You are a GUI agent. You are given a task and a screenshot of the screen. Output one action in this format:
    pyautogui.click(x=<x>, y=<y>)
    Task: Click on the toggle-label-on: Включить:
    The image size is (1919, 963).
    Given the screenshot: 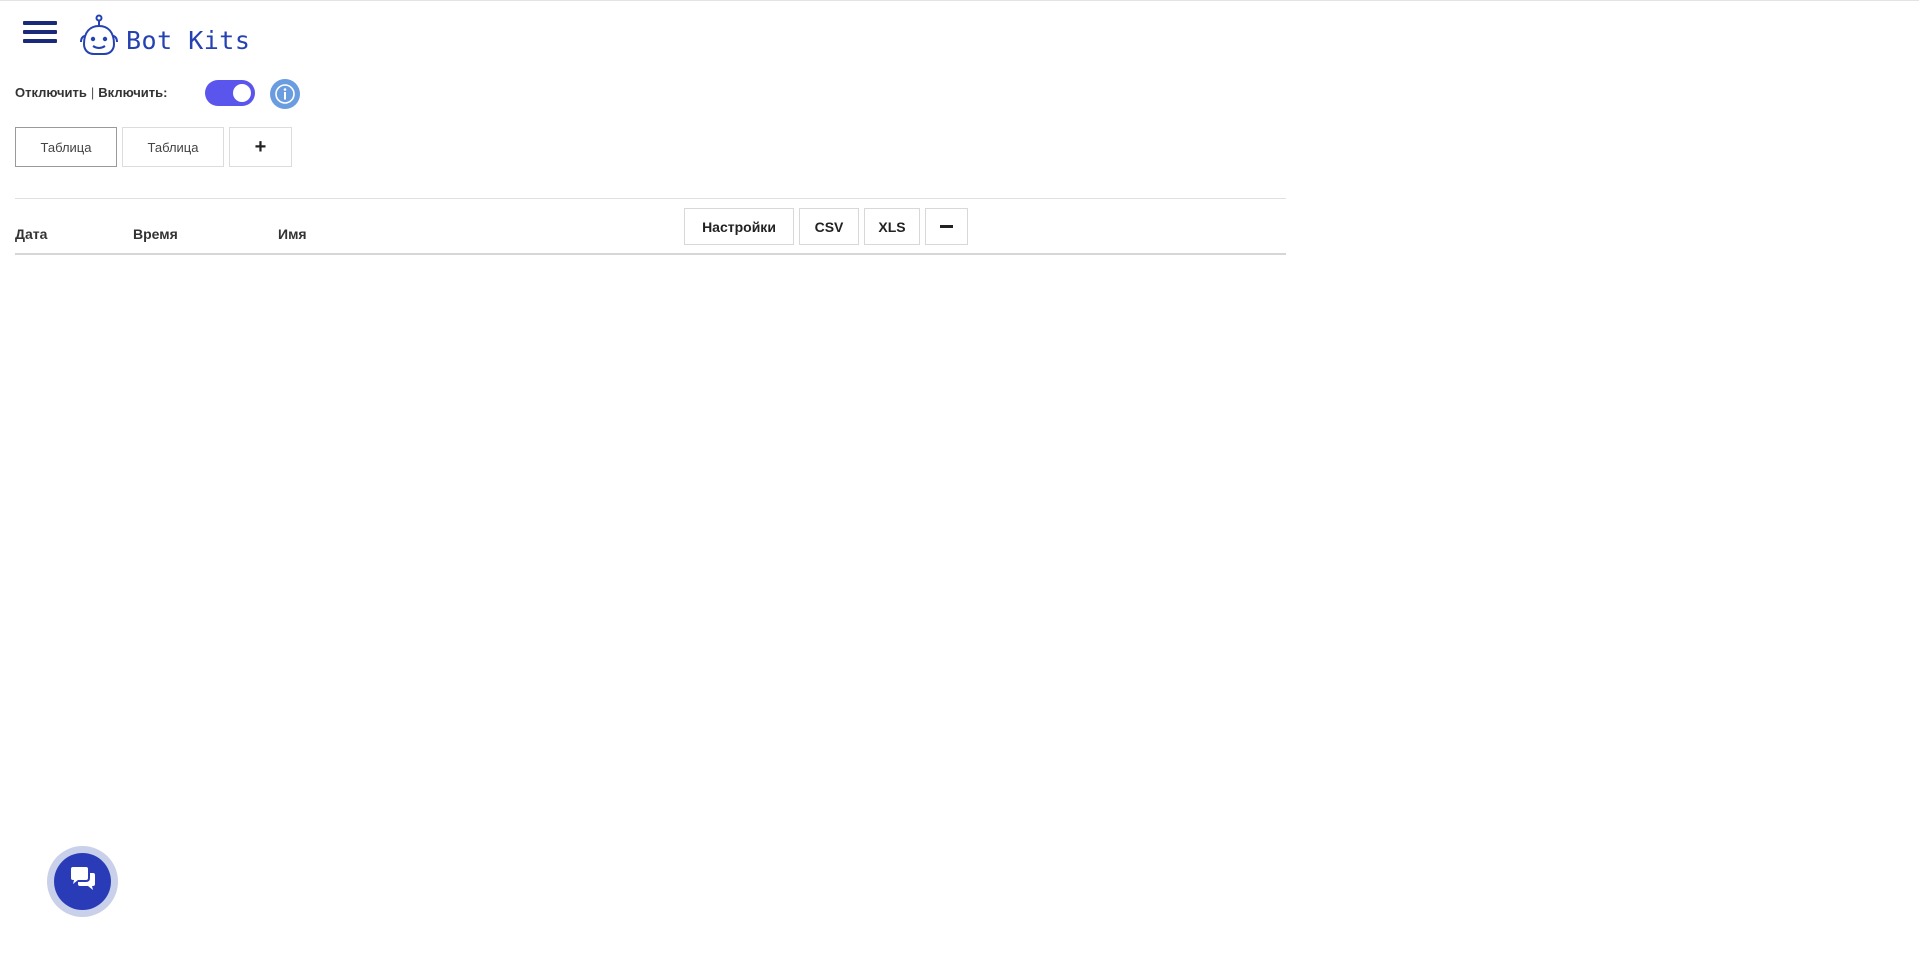 What is the action you would take?
    pyautogui.click(x=133, y=92)
    